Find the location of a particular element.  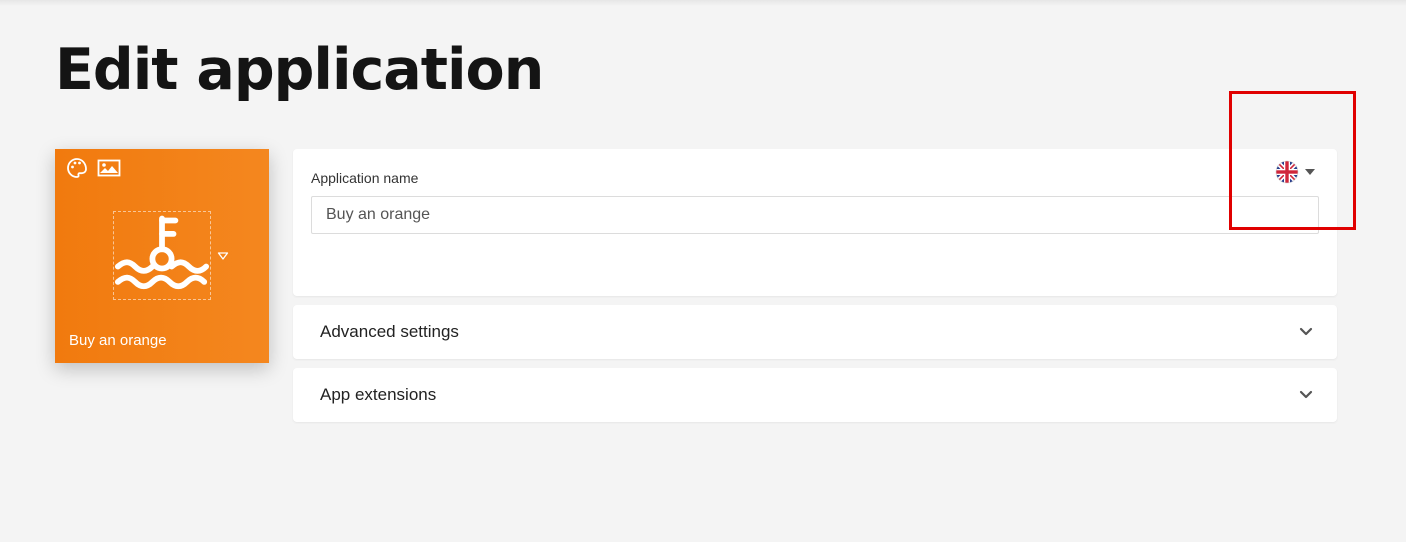

uk-flag-icon is located at coordinates (1287, 172).